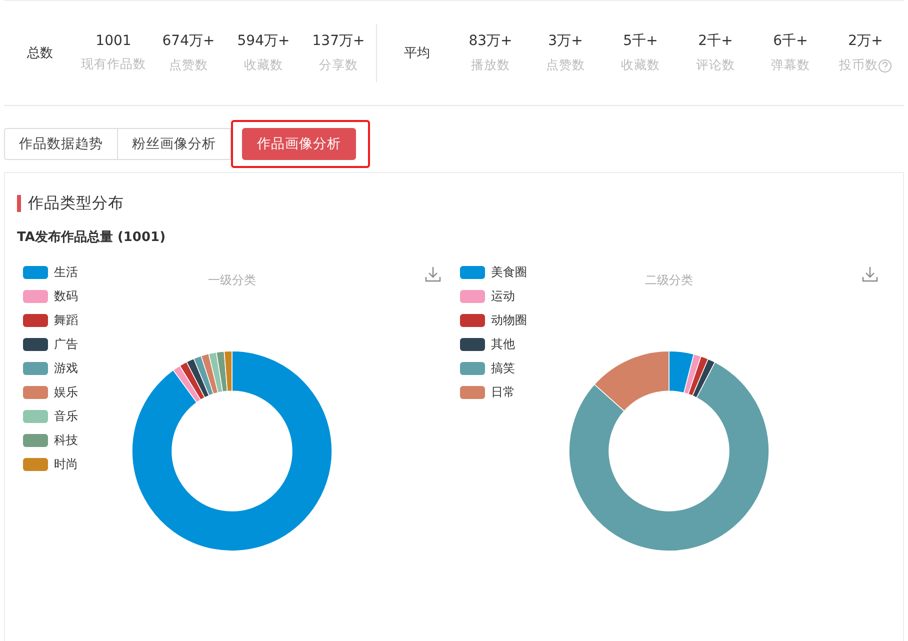 The image size is (908, 641). Describe the element at coordinates (338, 41) in the screenshot. I see `stat-value: 137万+` at that location.